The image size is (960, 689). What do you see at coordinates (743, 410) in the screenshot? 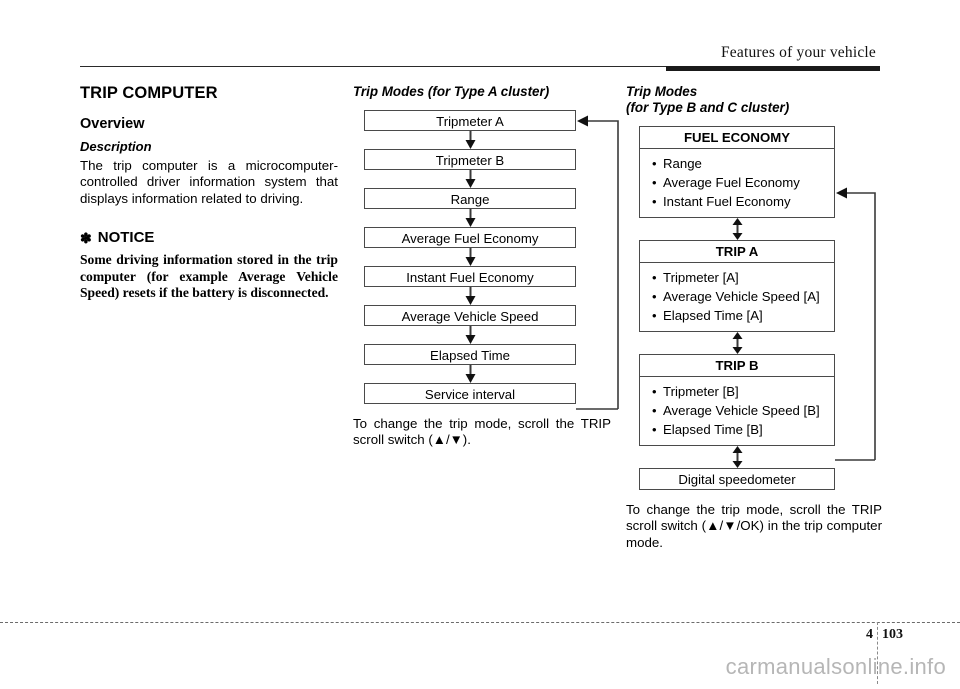
I see `list-item: Average Vehicle Speed [B]` at bounding box center [743, 410].